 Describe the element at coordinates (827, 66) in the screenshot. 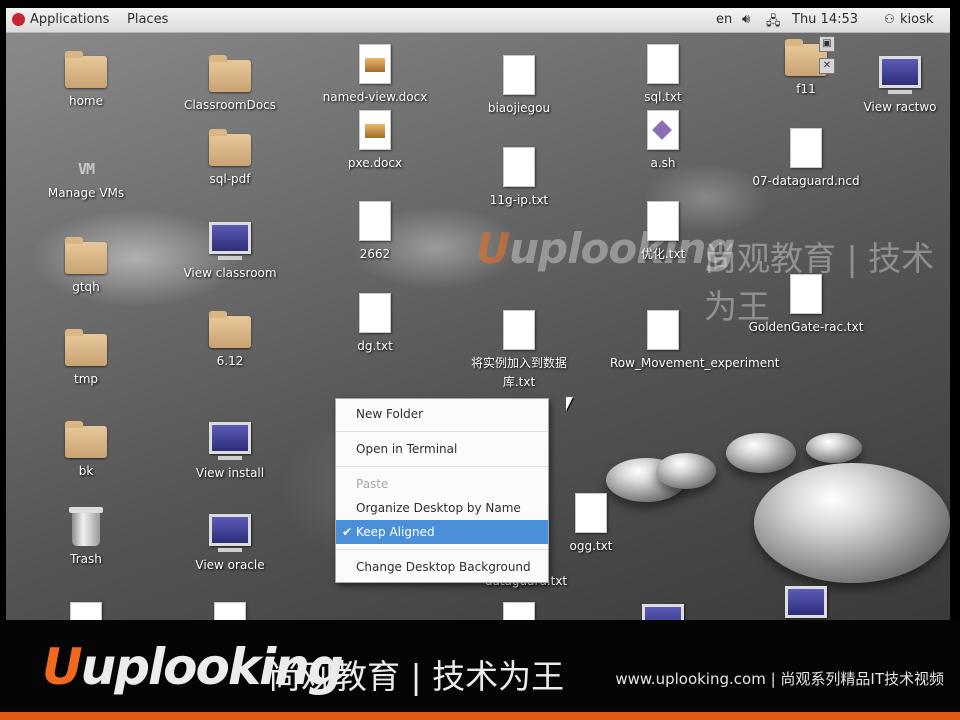

I see `no-access-emblem-icon: ✕` at that location.